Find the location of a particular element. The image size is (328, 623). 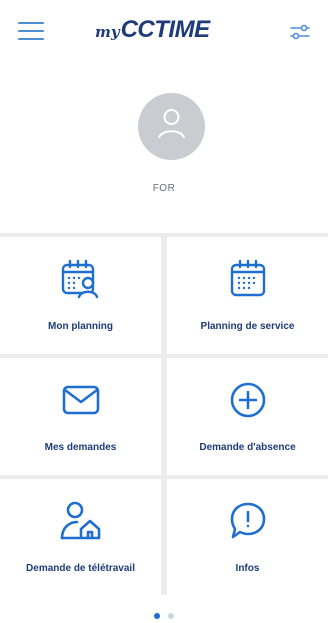

tile-infos: Infos is located at coordinates (247, 537).